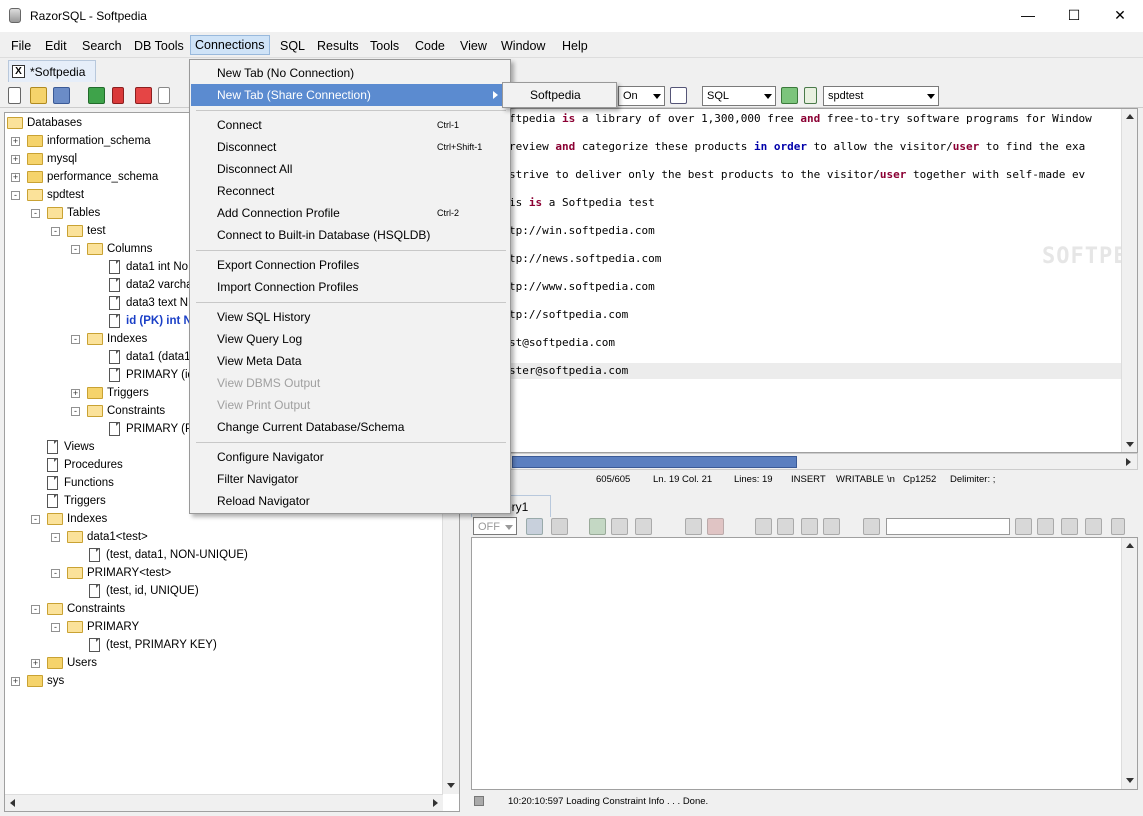 Image resolution: width=1143 pixels, height=816 pixels. What do you see at coordinates (96, 95) in the screenshot?
I see `connect-icon` at bounding box center [96, 95].